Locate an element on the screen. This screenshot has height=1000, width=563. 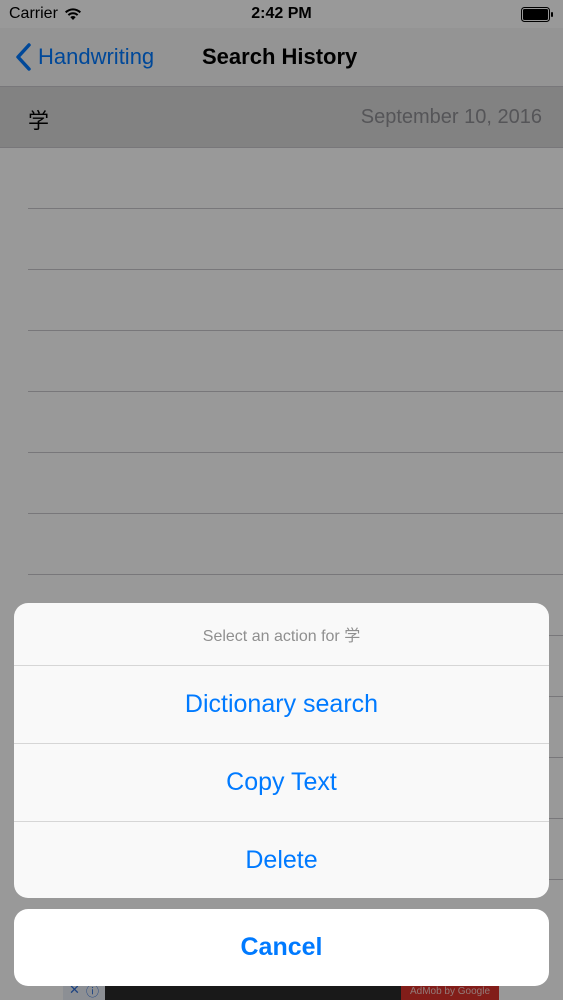
dictionary-search-button: Dictionary search is located at coordinates (281, 705).